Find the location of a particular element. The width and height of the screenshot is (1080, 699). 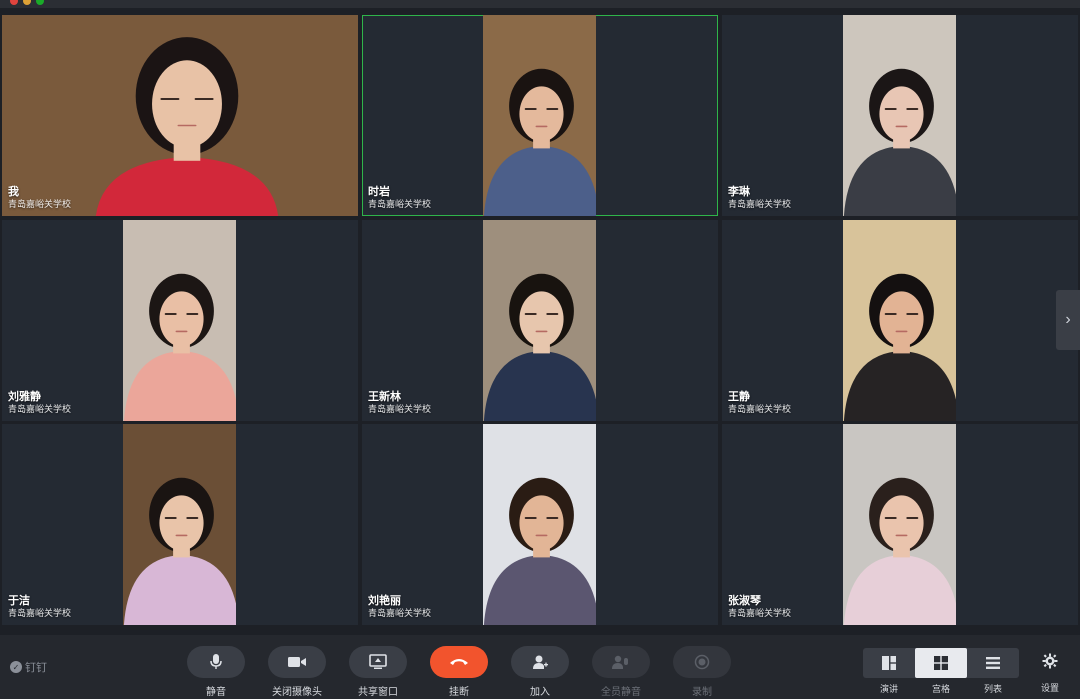

dingtalk-brand: ✓ 钉钉 is located at coordinates (28, 667).